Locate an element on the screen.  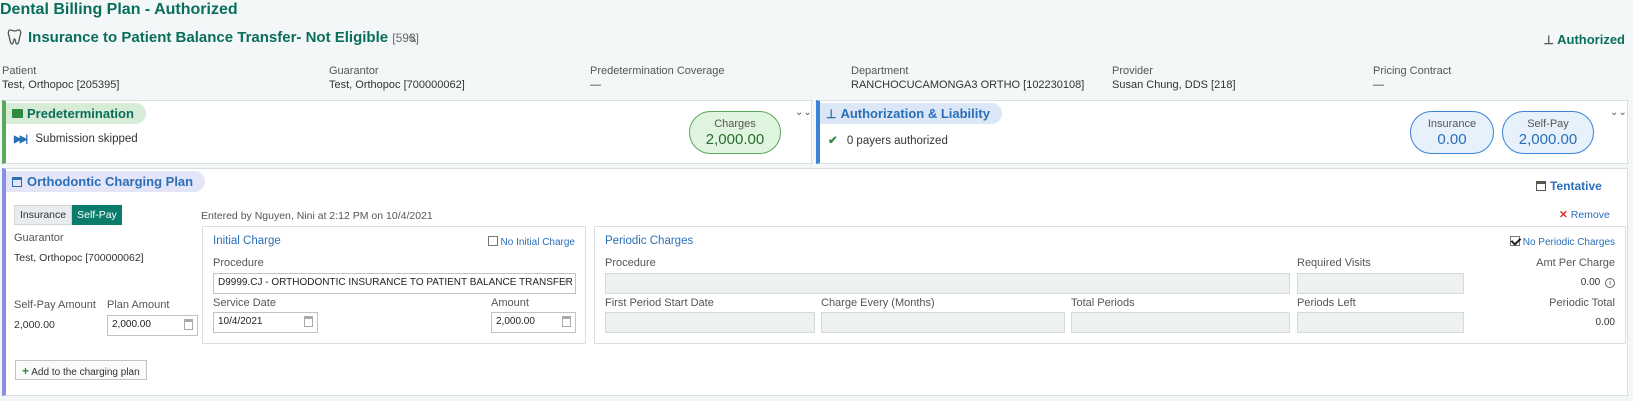
no-initial-charge-label: No Initial Charge is located at coordinates (537, 242).